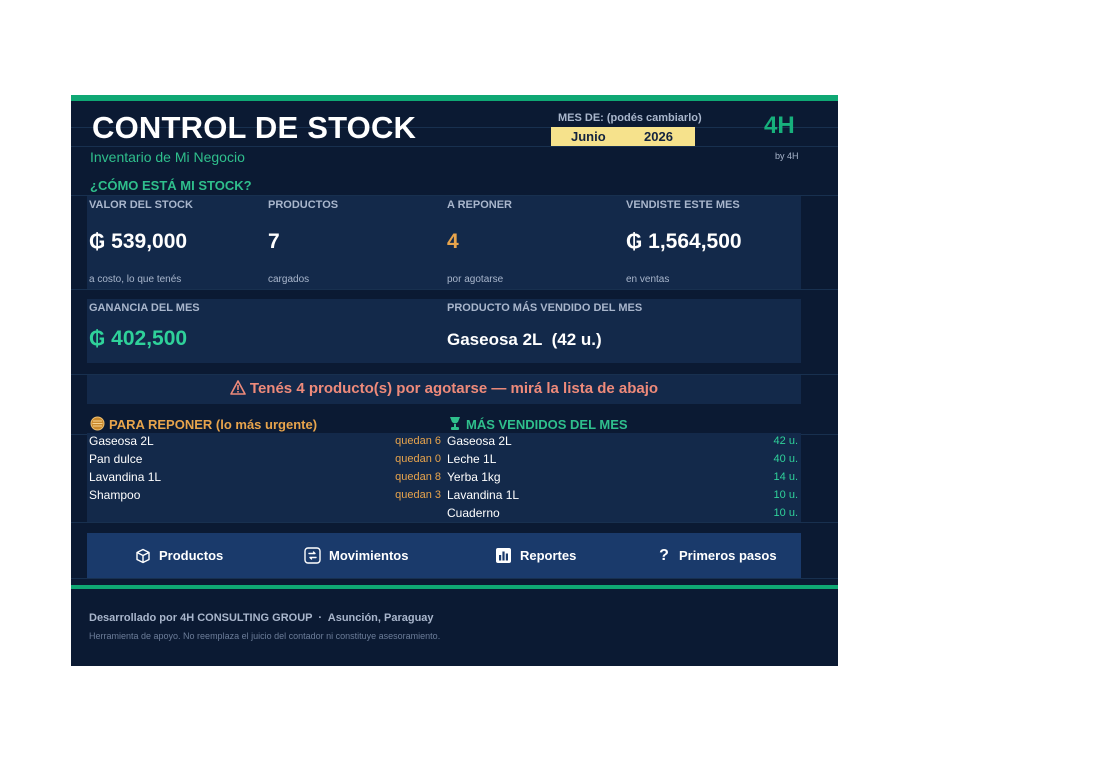 Image resolution: width=1100 pixels, height=778 pixels. Describe the element at coordinates (623, 496) in the screenshot. I see `best-seller-row: Lavandina 1L 10 u.` at that location.